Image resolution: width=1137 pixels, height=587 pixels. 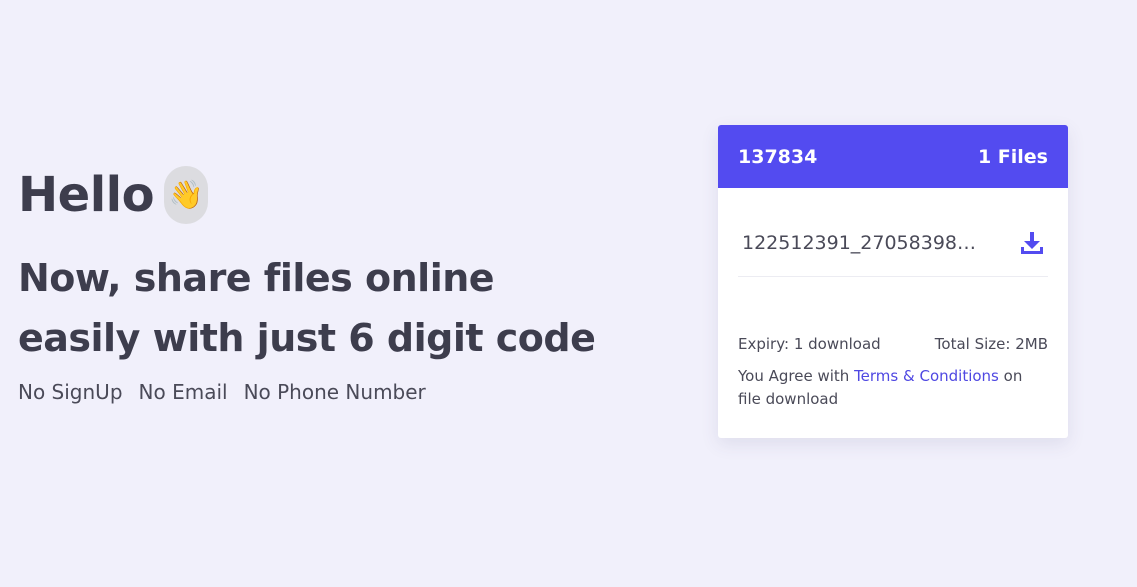 I want to click on file-meta: Expiry: 1 download Total Size: 2MB, so click(x=893, y=344).